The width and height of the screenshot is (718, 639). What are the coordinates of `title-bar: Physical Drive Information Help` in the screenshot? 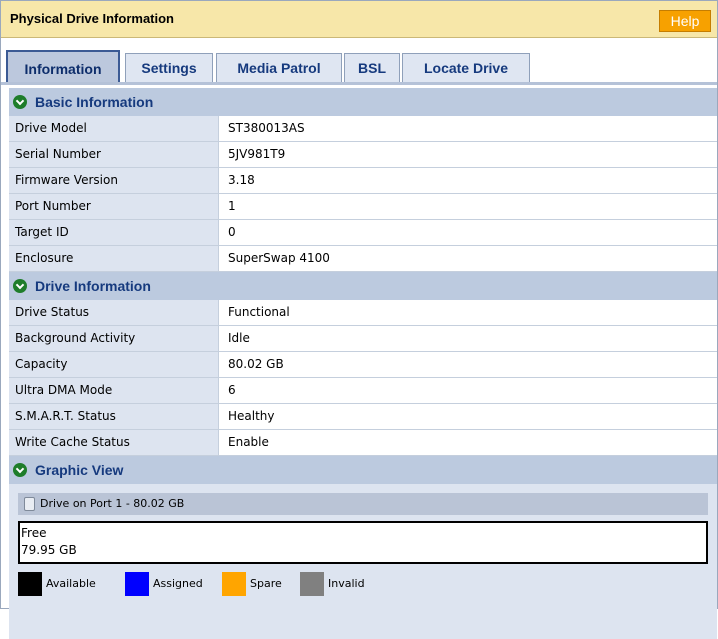 It's located at (359, 19).